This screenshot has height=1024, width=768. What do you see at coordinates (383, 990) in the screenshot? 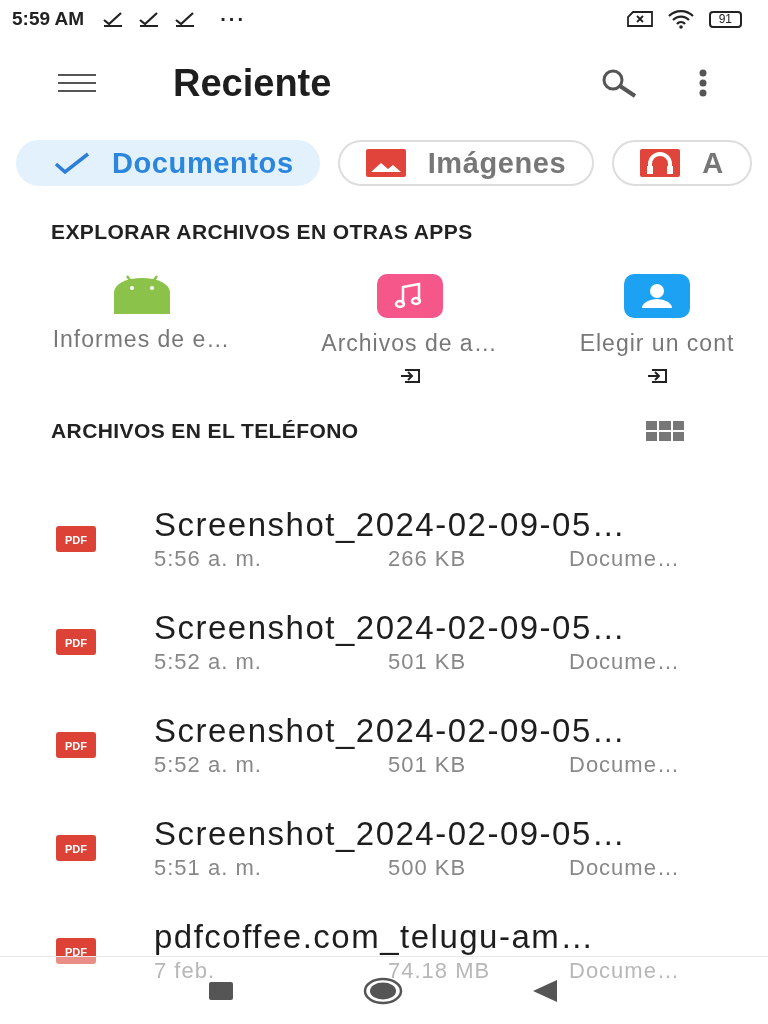
I see `home-button-icon` at bounding box center [383, 990].